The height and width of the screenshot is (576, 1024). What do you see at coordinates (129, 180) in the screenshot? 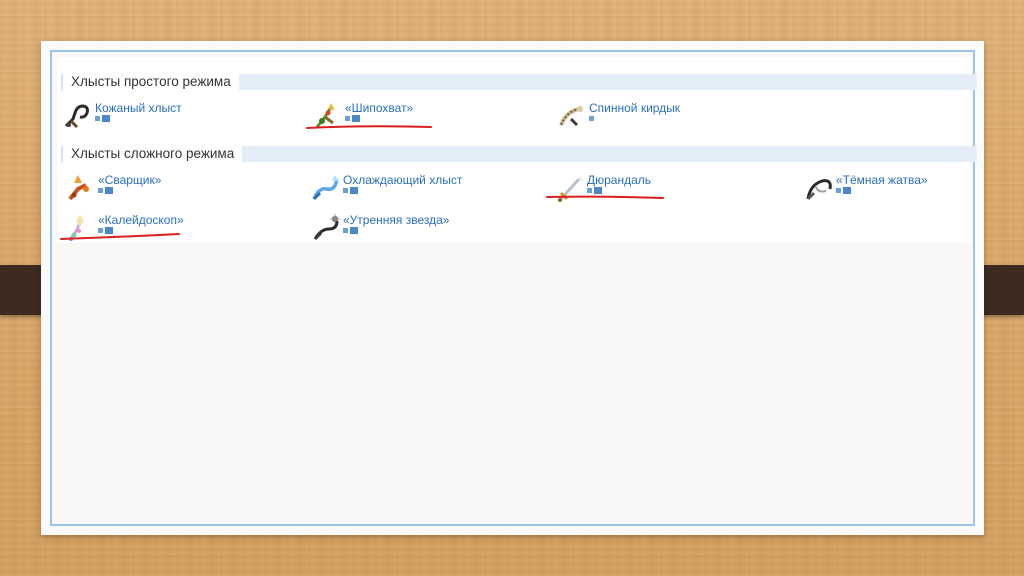
I see `item-name: «Сварщик»` at bounding box center [129, 180].